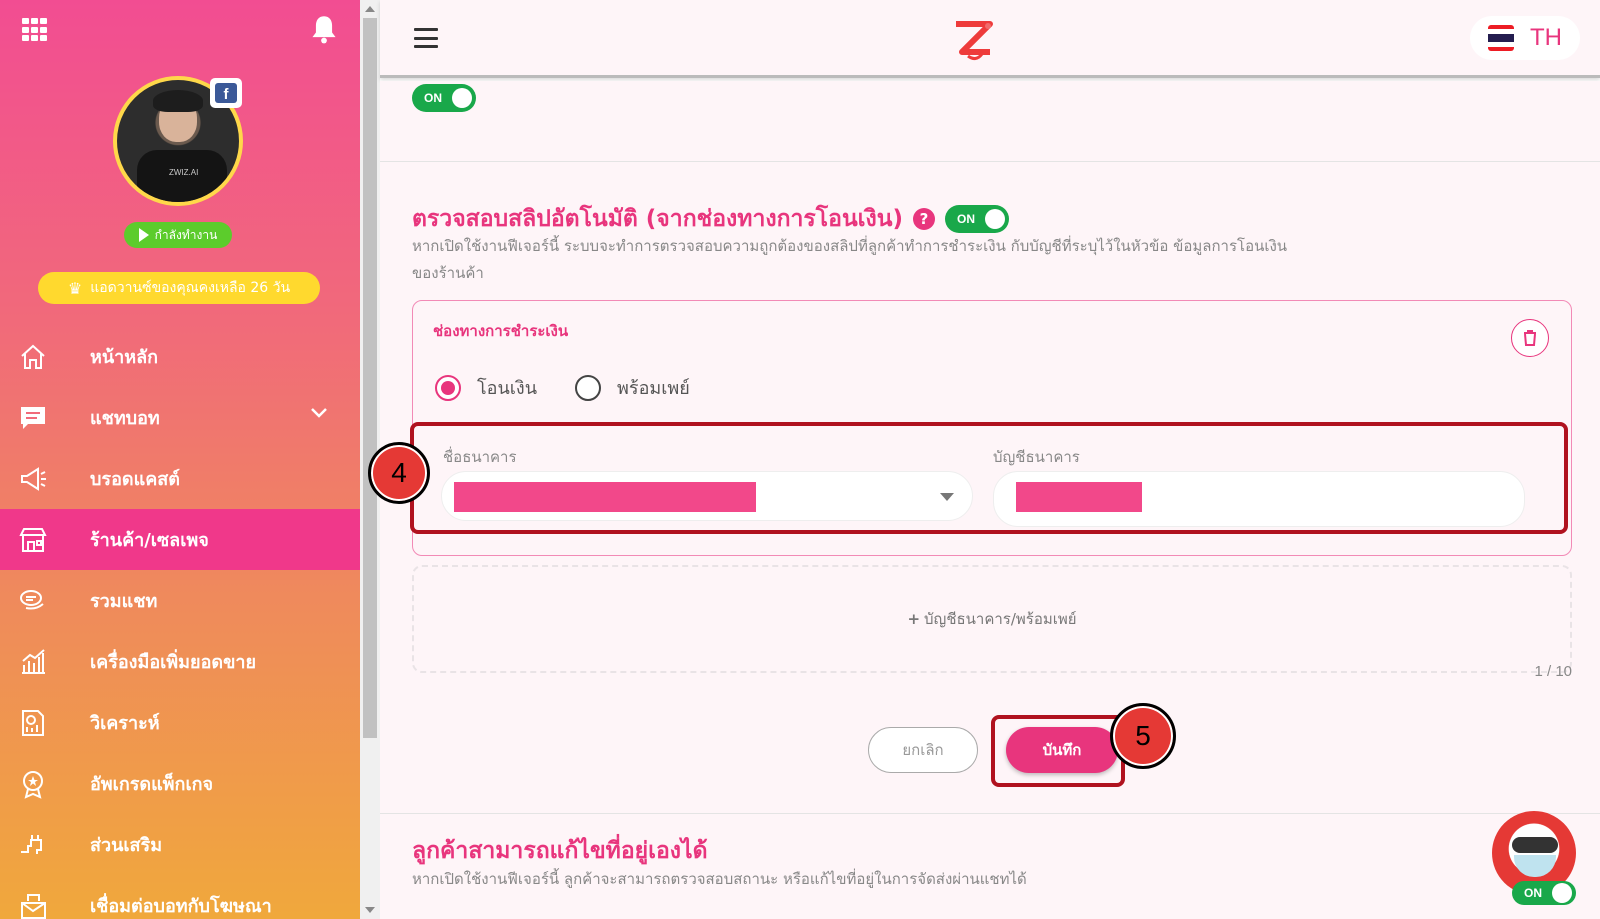  Describe the element at coordinates (33, 784) in the screenshot. I see `badge-icon` at that location.